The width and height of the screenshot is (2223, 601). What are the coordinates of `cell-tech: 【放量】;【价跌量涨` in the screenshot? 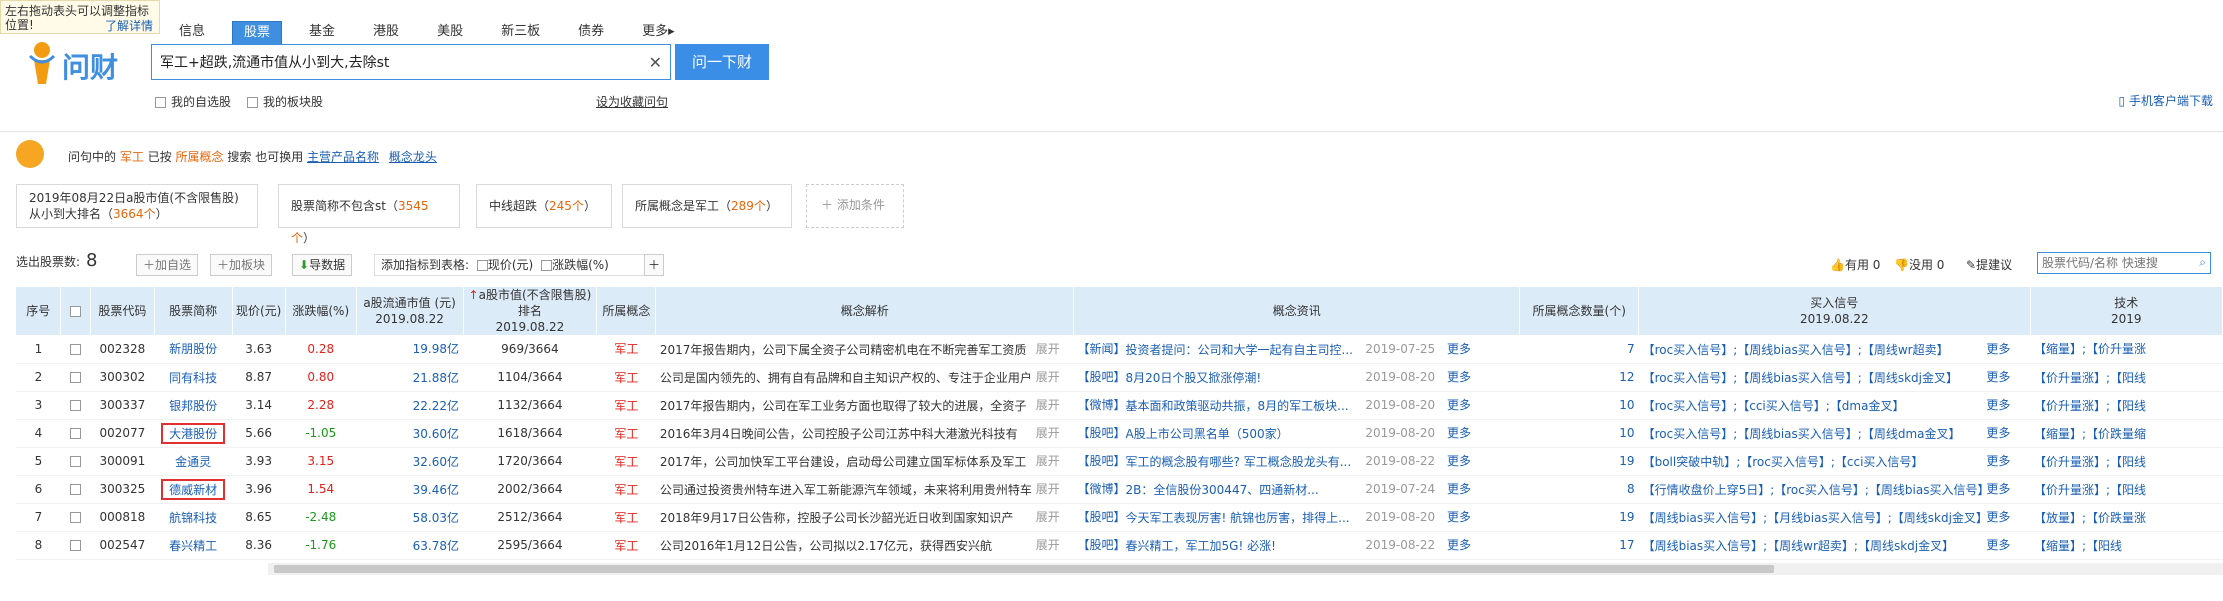 It's located at (2126, 517).